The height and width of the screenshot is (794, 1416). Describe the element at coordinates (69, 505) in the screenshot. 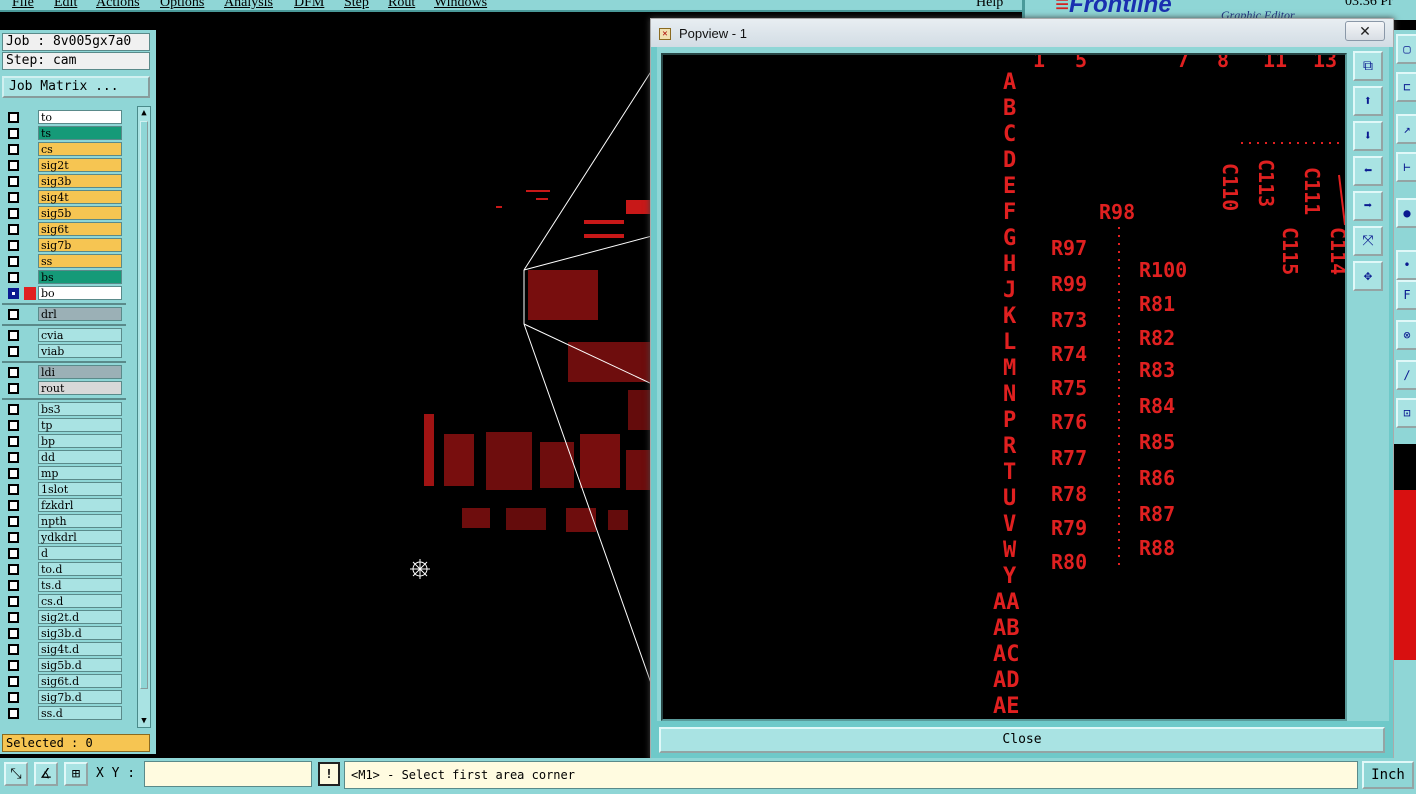

I see `layer-row: fzkdrl` at that location.